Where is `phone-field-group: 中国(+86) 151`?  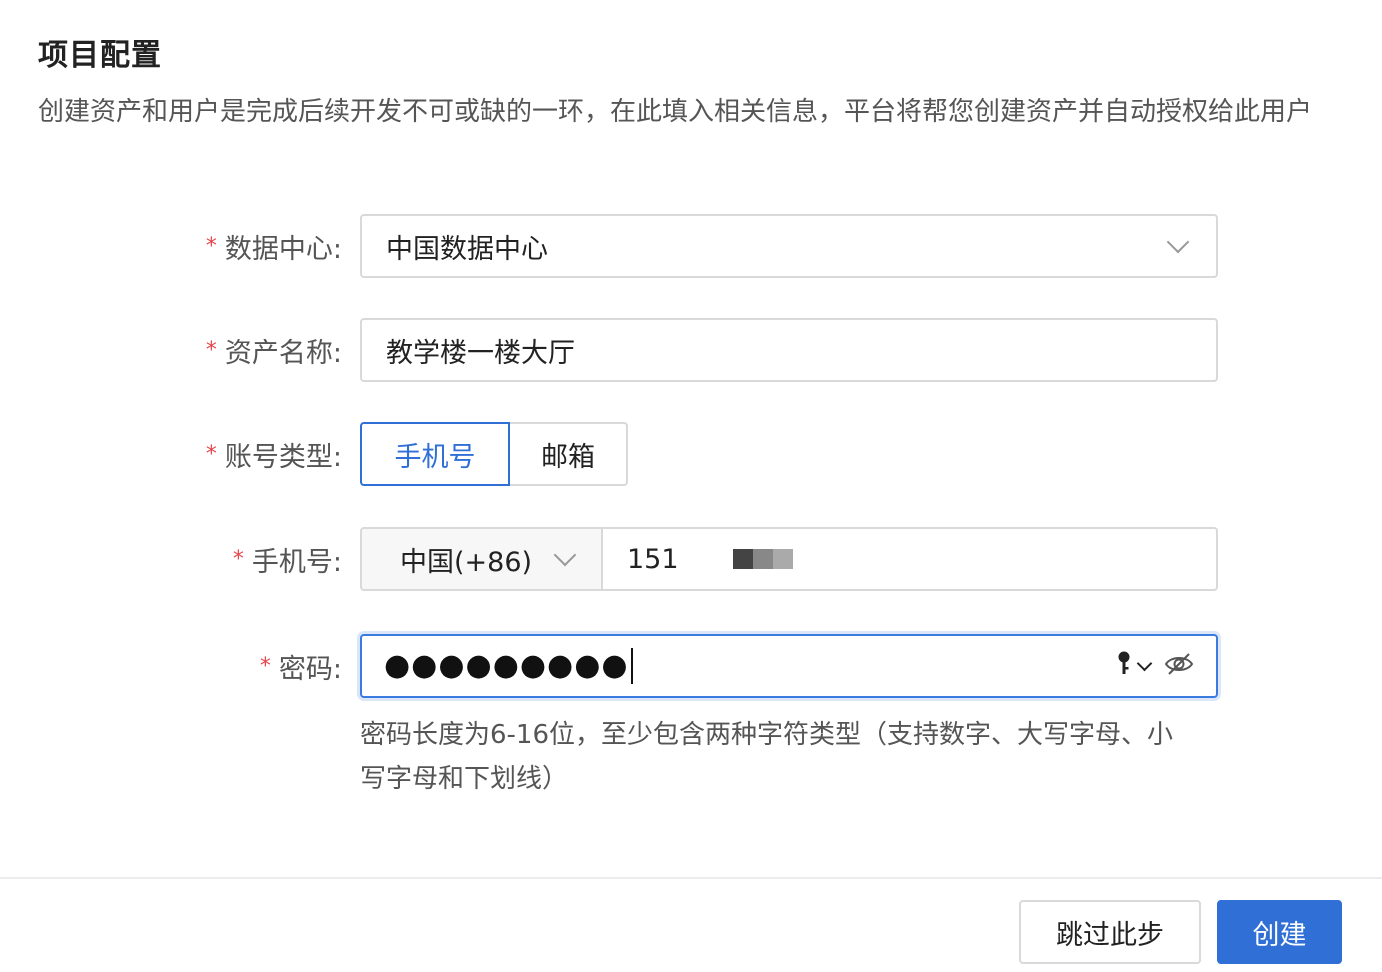
phone-field-group: 中国(+86) 151 is located at coordinates (789, 559).